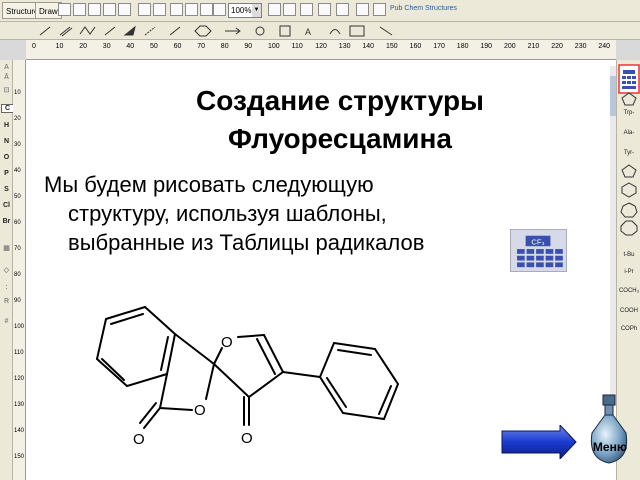  I want to click on flask-icon, so click(609, 439).